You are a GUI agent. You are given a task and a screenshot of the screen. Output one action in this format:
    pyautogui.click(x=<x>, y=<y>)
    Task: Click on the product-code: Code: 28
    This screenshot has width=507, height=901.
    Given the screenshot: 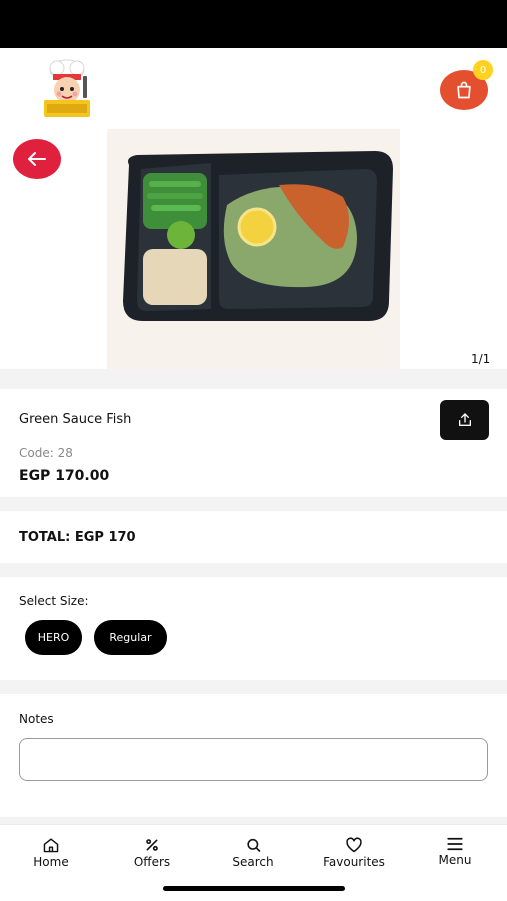 What is the action you would take?
    pyautogui.click(x=46, y=453)
    